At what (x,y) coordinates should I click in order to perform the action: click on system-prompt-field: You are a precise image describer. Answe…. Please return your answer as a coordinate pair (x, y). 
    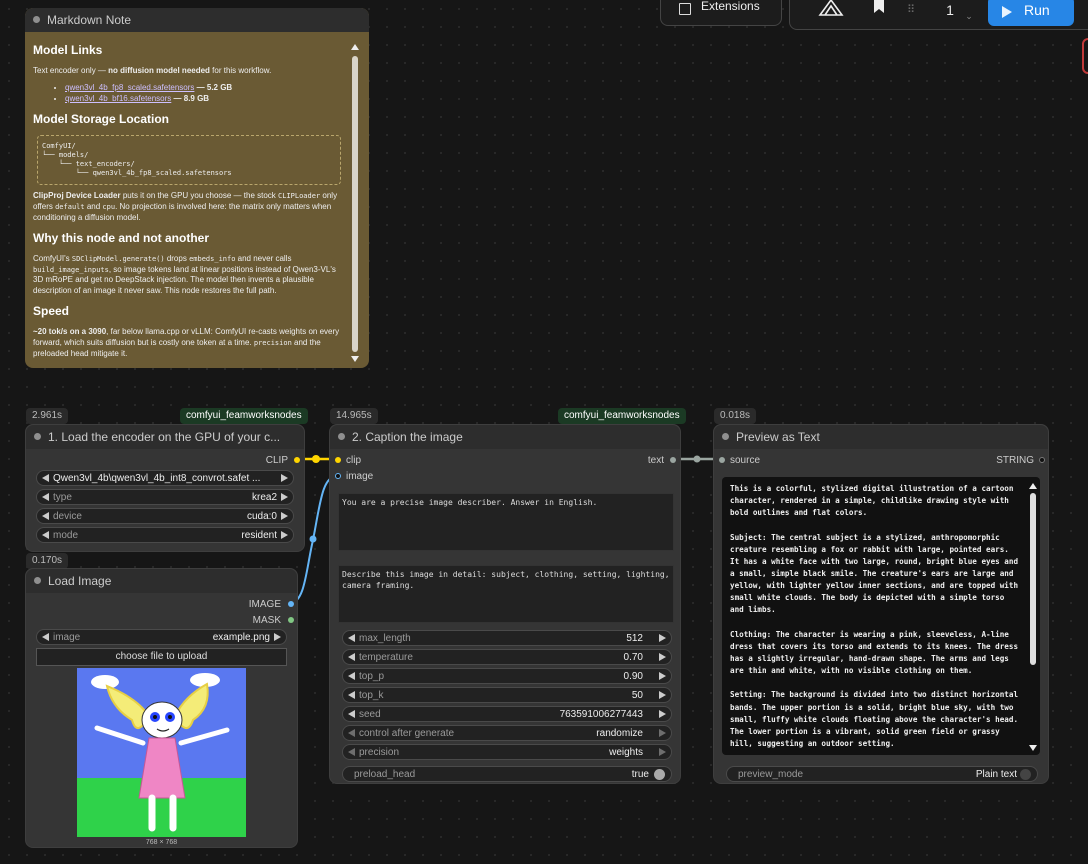
    Looking at the image, I should click on (506, 522).